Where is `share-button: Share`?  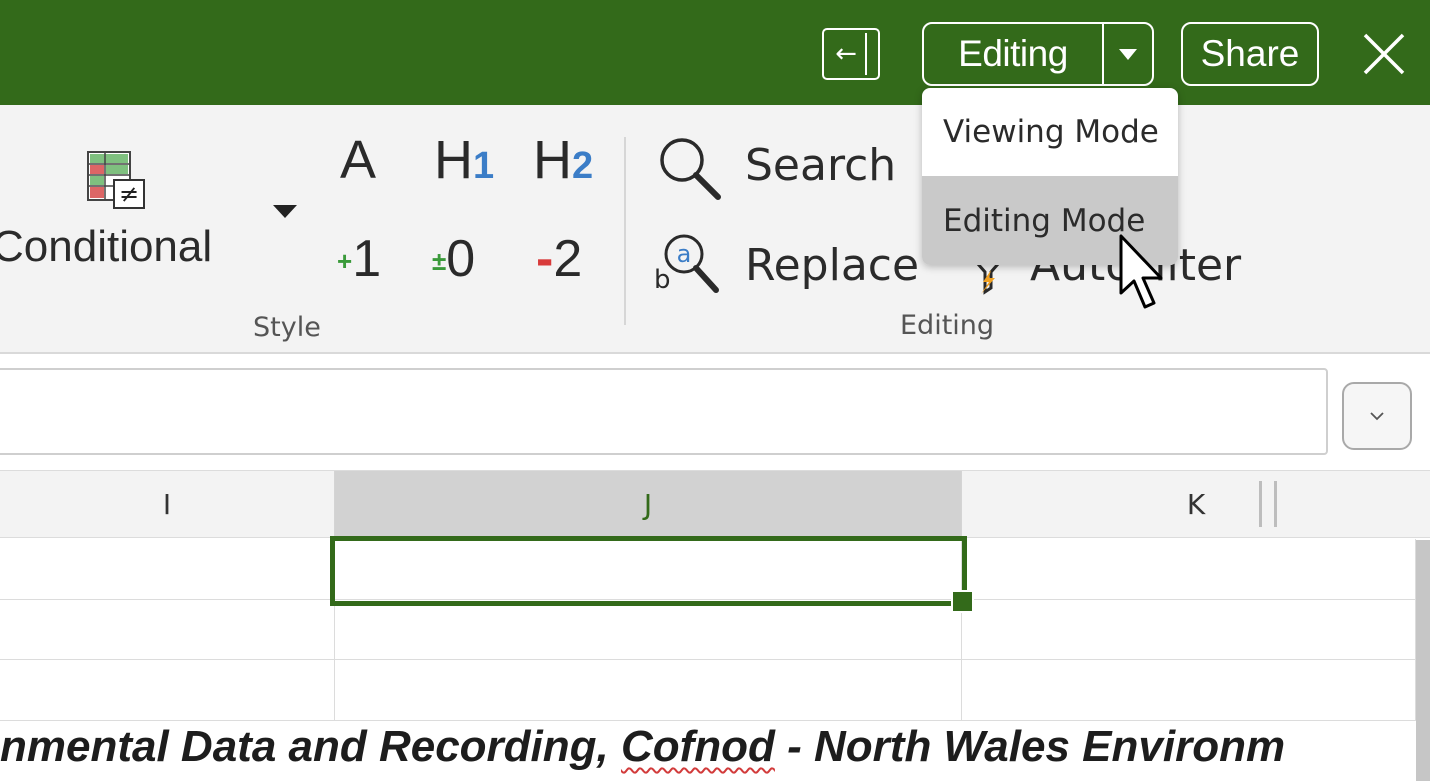
share-button: Share is located at coordinates (1250, 54).